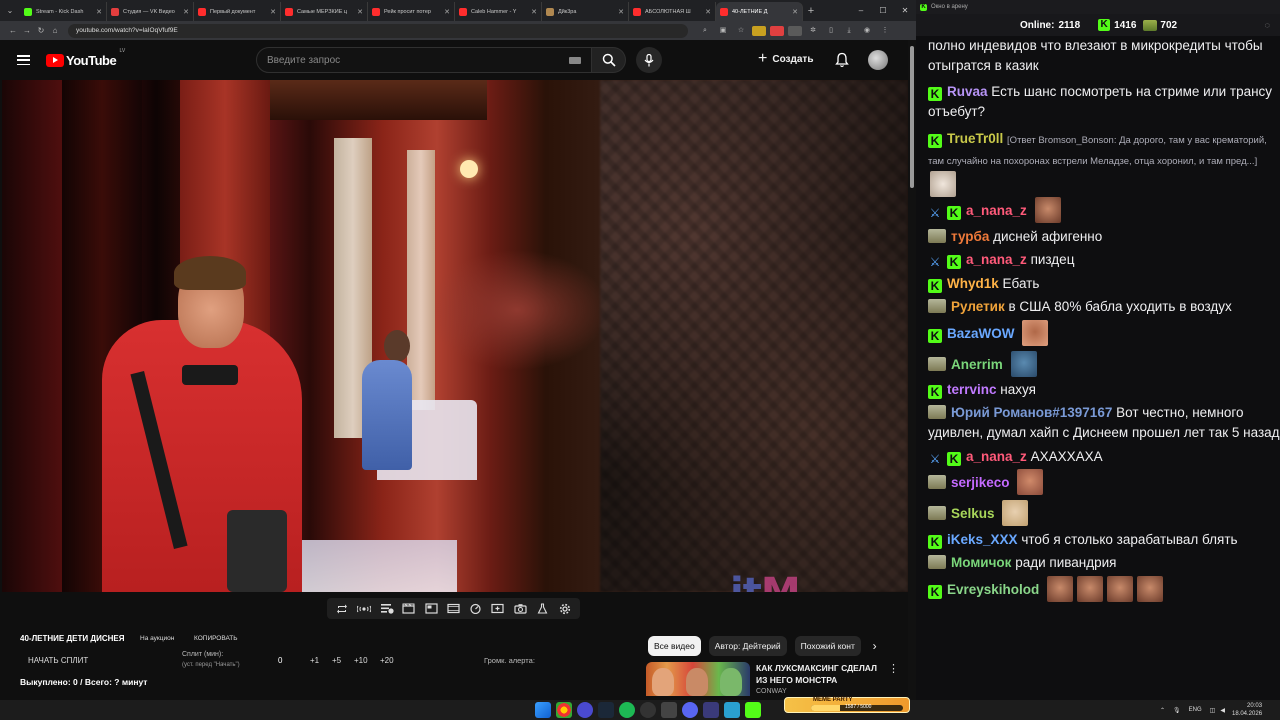 This screenshot has height=720, width=1280. I want to click on split-plus-20-button: +20, so click(387, 660).